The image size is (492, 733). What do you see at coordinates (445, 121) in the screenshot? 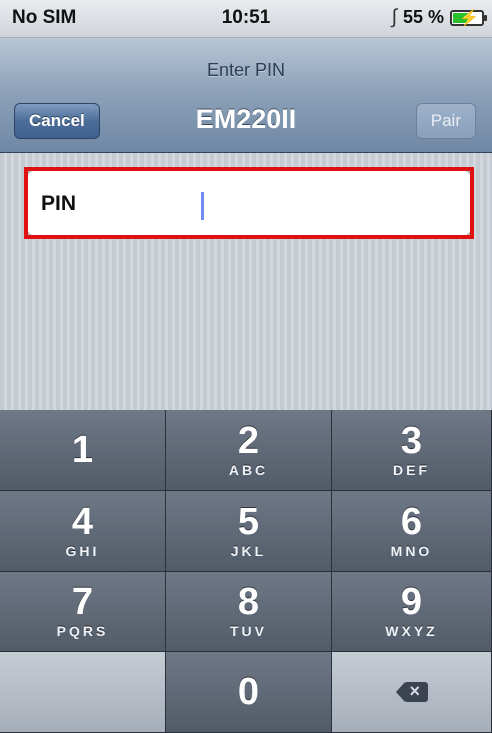
I see `pair-button: Pair` at bounding box center [445, 121].